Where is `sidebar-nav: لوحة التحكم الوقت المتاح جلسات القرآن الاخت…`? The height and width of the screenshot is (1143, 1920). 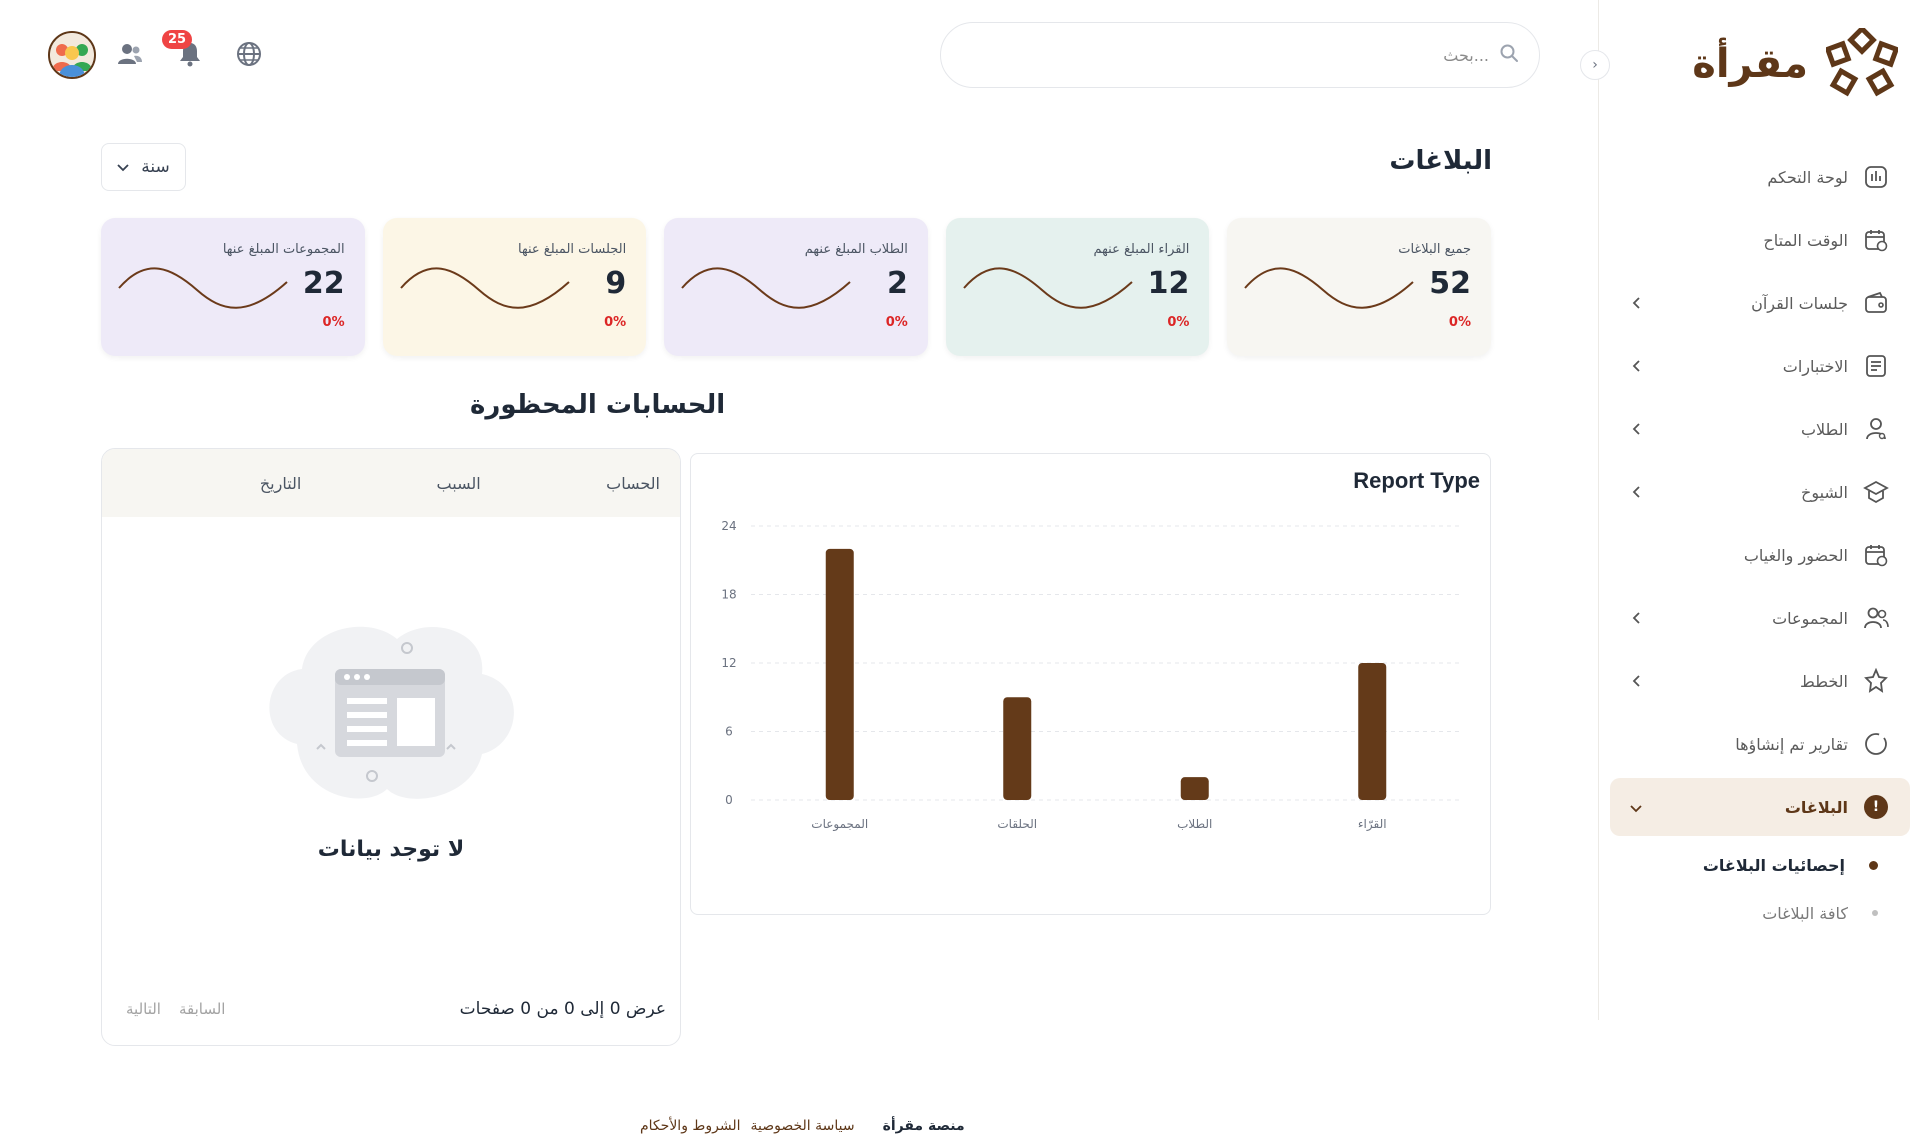
sidebar-nav: لوحة التحكم الوقت المتاح جلسات القرآن الاخت… is located at coordinates (1760, 542).